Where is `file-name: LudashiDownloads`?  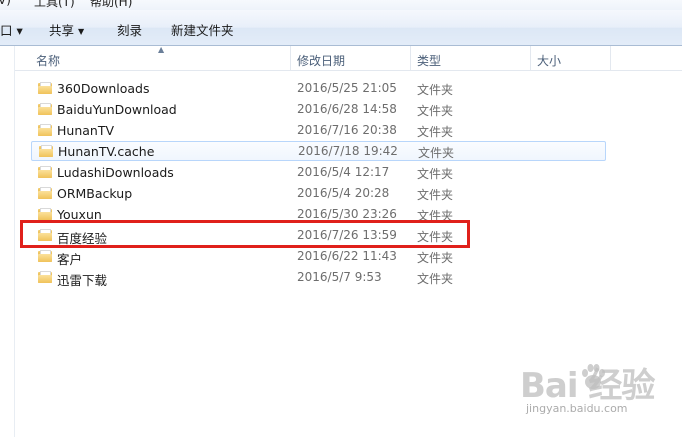
file-name: LudashiDownloads is located at coordinates (115, 172).